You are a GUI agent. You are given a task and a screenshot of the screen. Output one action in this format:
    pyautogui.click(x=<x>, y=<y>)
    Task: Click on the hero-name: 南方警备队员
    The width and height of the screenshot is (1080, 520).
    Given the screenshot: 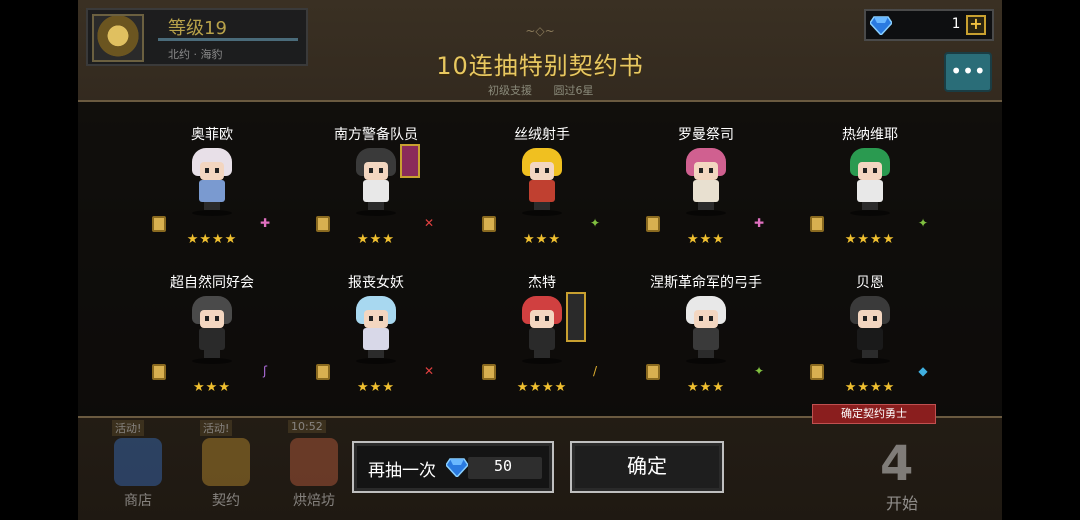 What is the action you would take?
    pyautogui.click(x=376, y=135)
    